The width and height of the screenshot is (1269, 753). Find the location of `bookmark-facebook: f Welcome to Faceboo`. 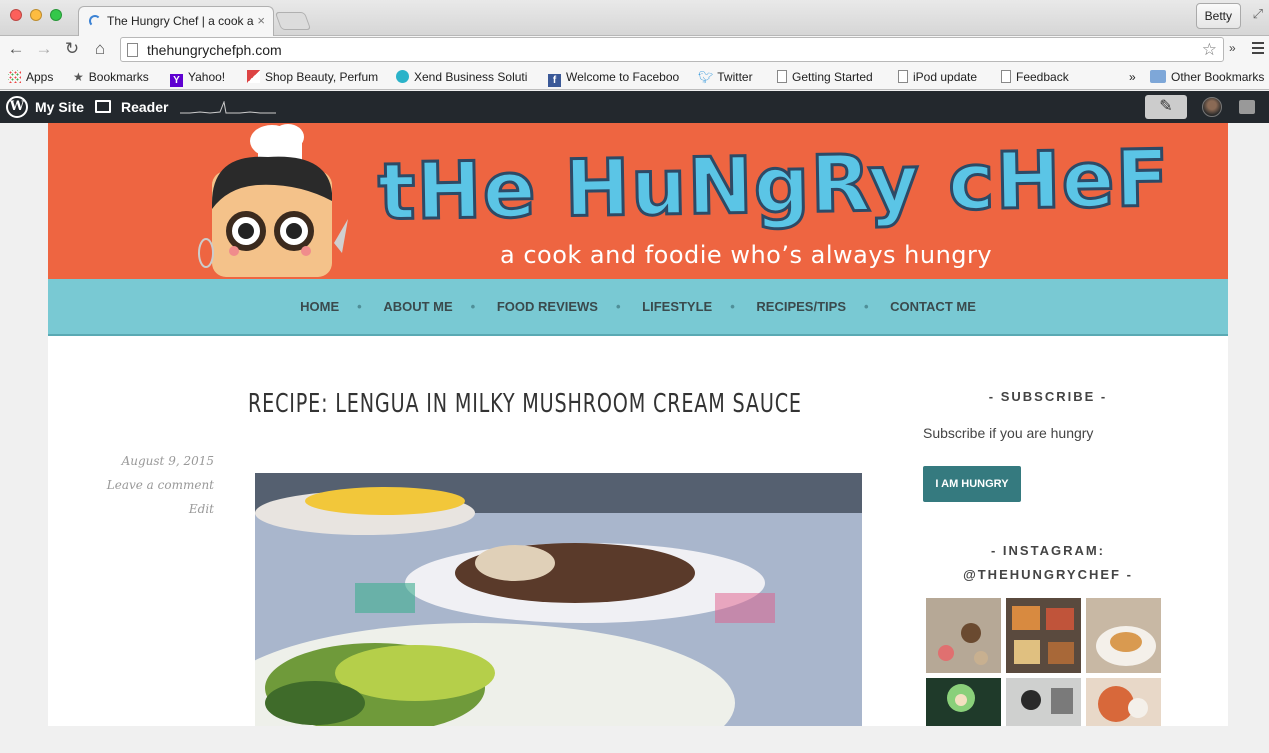

bookmark-facebook: f Welcome to Faceboo is located at coordinates (616, 78).